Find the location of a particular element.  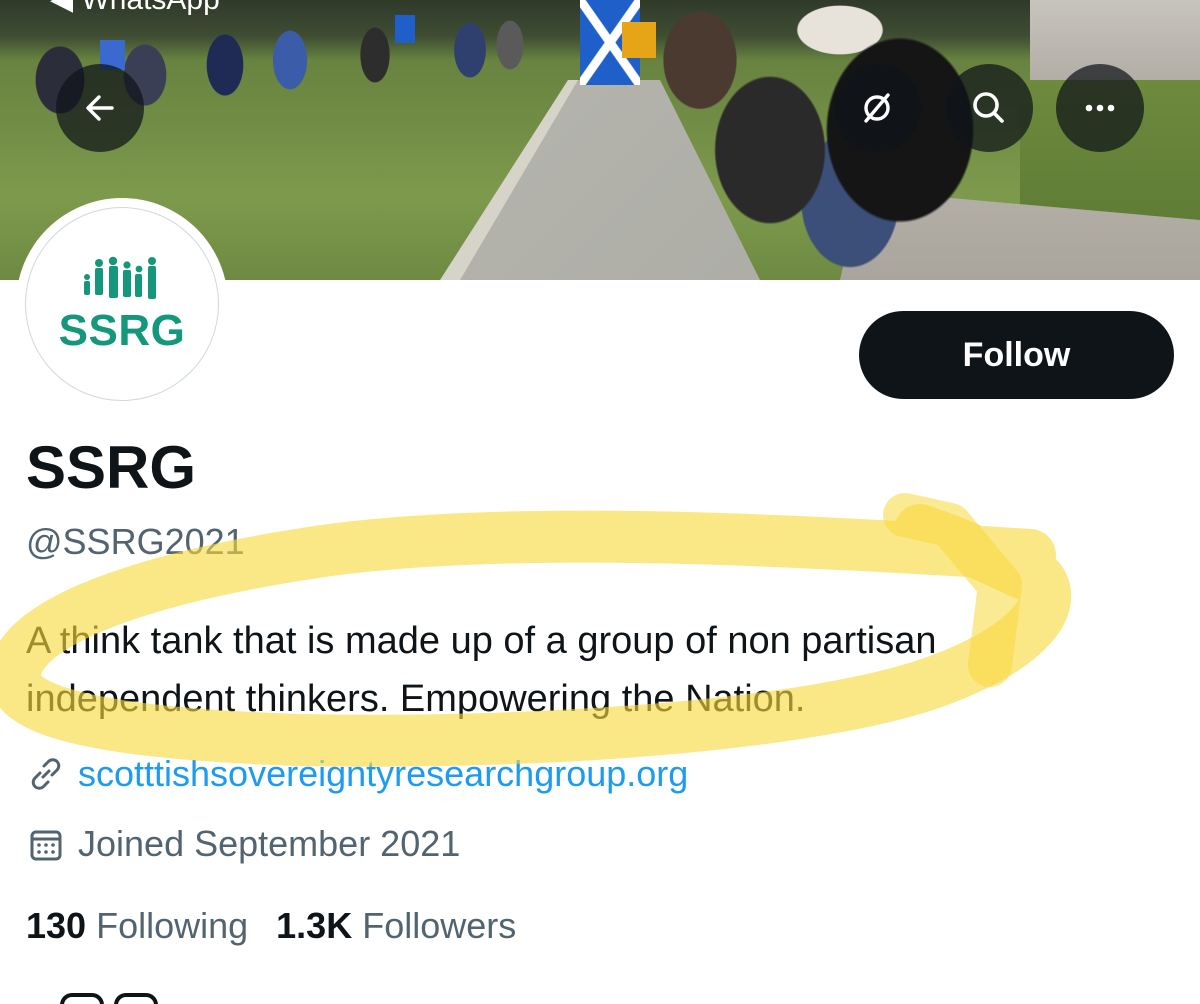

followers-stat: 1.3K Followers is located at coordinates (396, 926).